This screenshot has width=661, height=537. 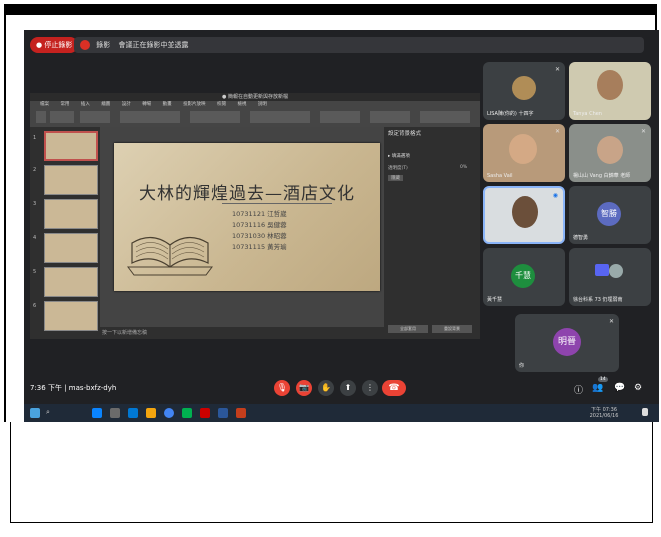 What do you see at coordinates (524, 153) in the screenshot?
I see `participant-tile-3: ✕ Sasha Vail` at bounding box center [524, 153].